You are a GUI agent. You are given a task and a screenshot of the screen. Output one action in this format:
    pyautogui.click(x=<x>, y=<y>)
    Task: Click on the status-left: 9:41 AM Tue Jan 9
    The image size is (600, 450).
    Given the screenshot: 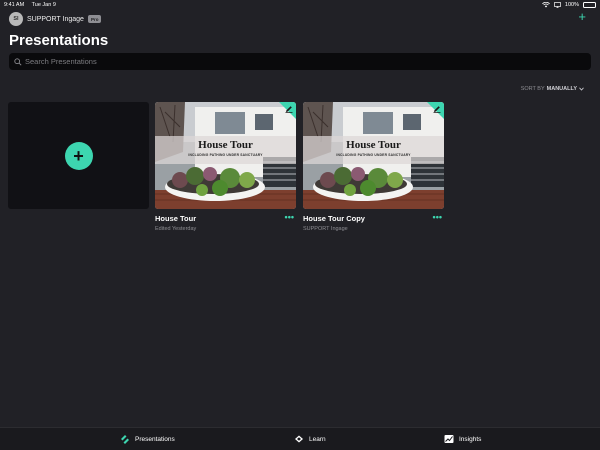 What is the action you would take?
    pyautogui.click(x=33, y=5)
    